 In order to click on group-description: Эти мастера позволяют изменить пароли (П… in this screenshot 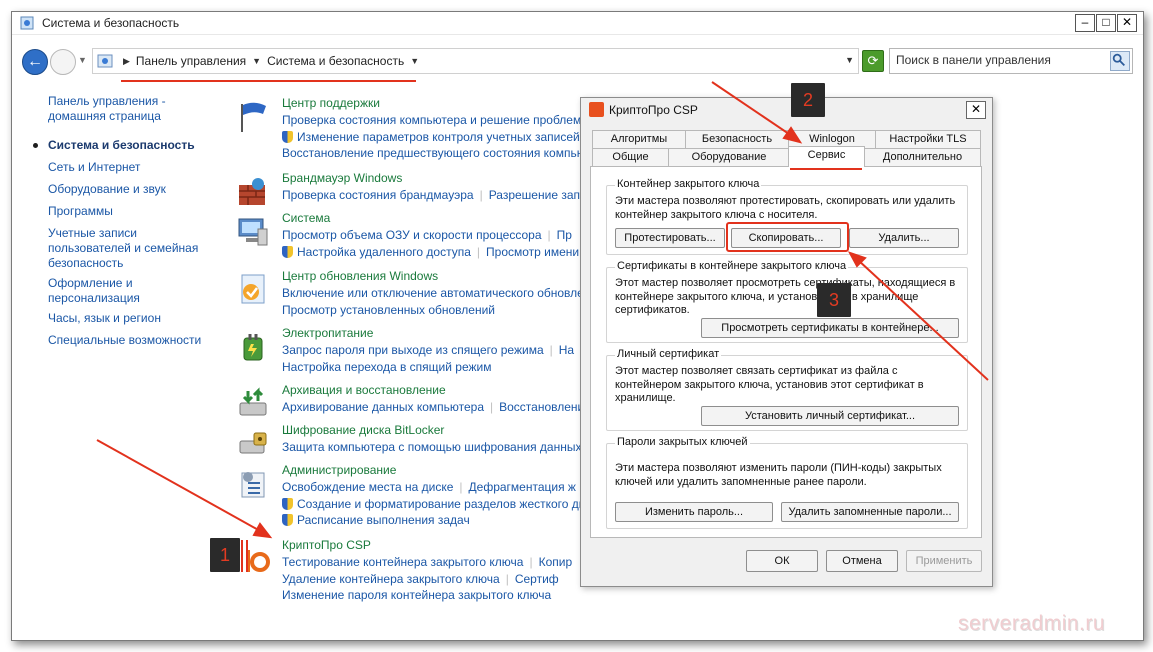, I will do `click(778, 475)`.